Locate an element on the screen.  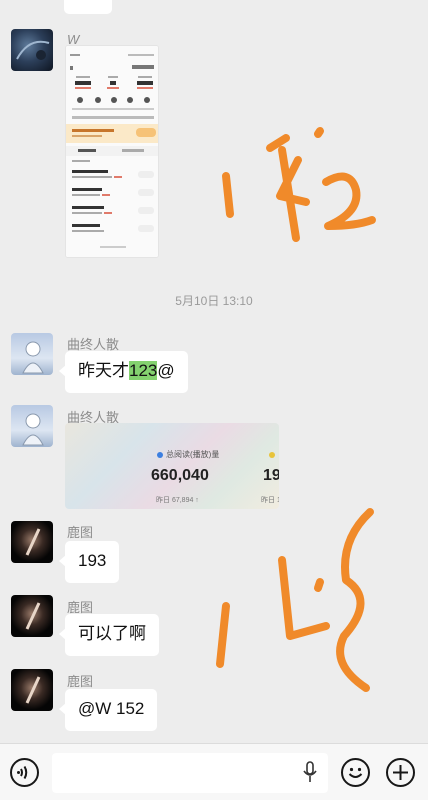
emoji-icon is located at coordinates (355, 772).